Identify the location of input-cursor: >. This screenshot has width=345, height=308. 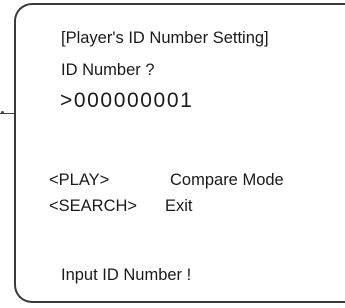
(67, 100).